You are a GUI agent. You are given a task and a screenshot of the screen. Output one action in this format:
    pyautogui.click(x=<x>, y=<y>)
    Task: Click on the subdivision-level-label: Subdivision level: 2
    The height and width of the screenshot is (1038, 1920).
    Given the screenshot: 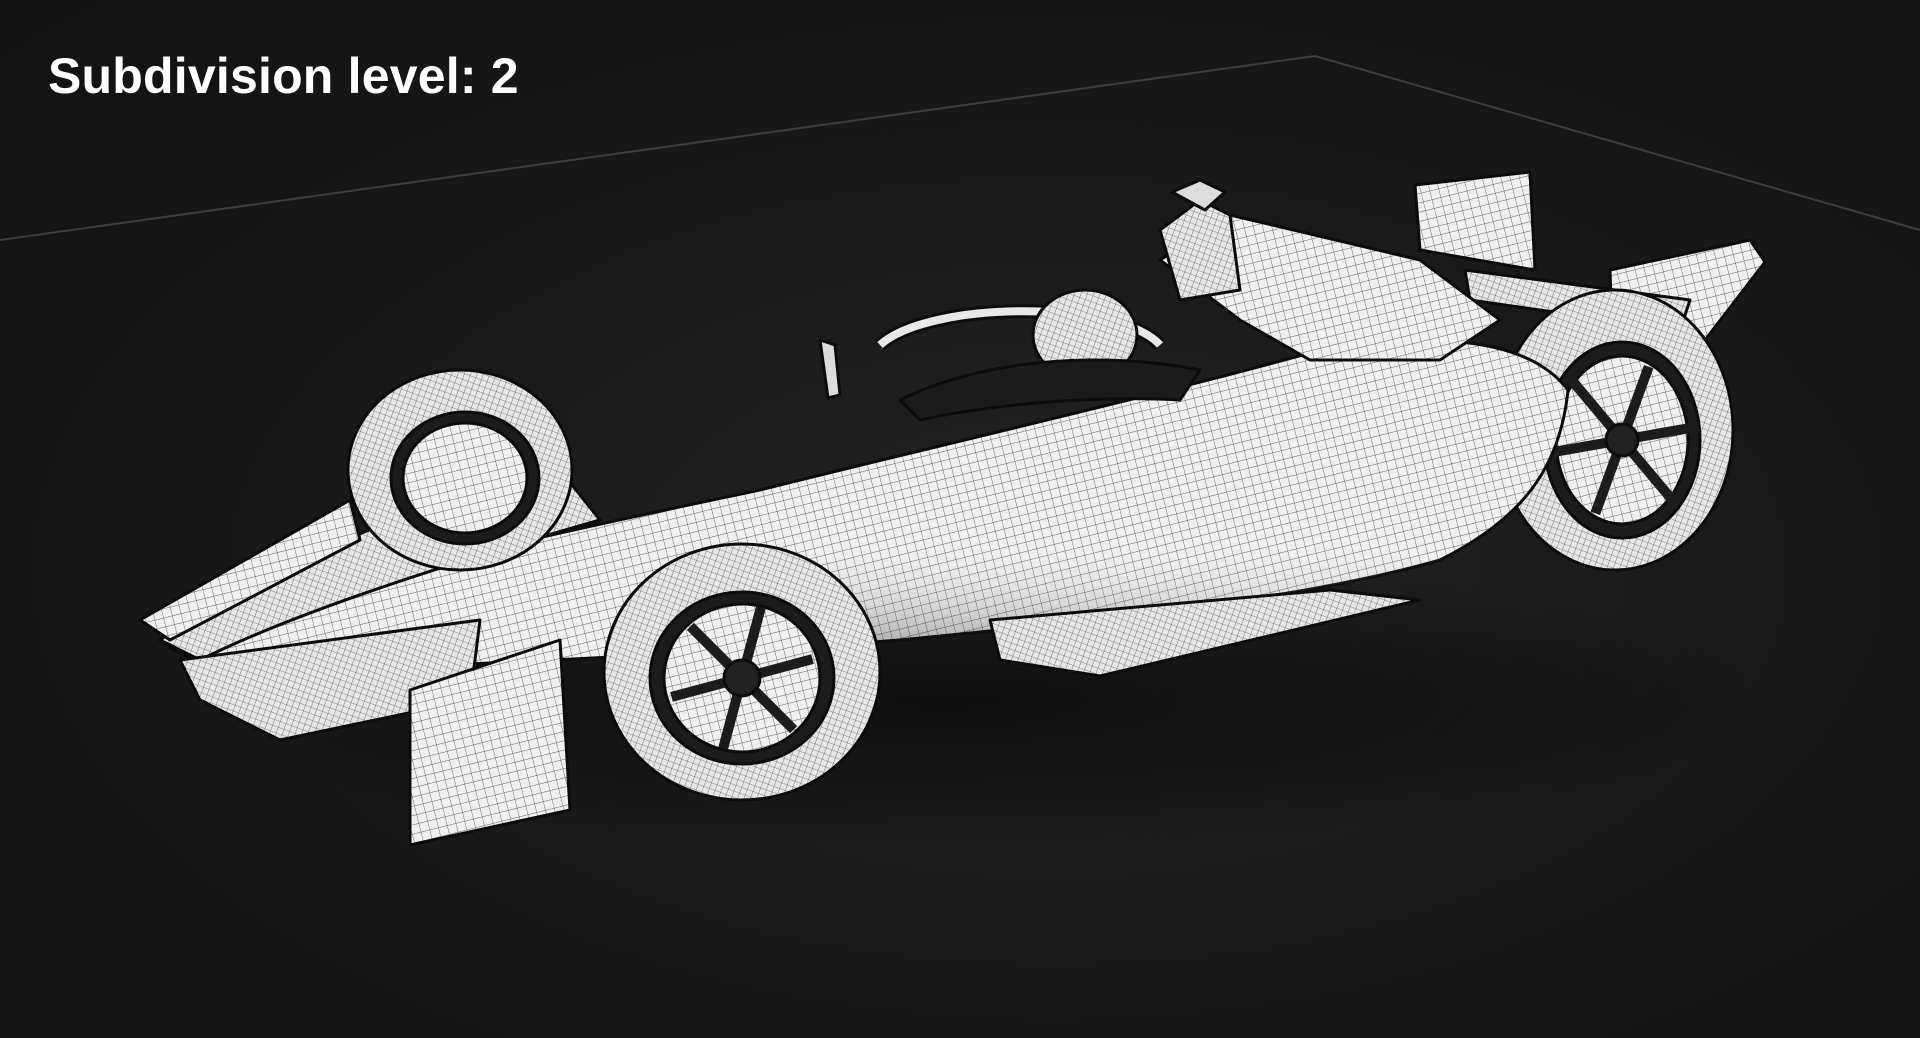 What is the action you would take?
    pyautogui.click(x=283, y=76)
    